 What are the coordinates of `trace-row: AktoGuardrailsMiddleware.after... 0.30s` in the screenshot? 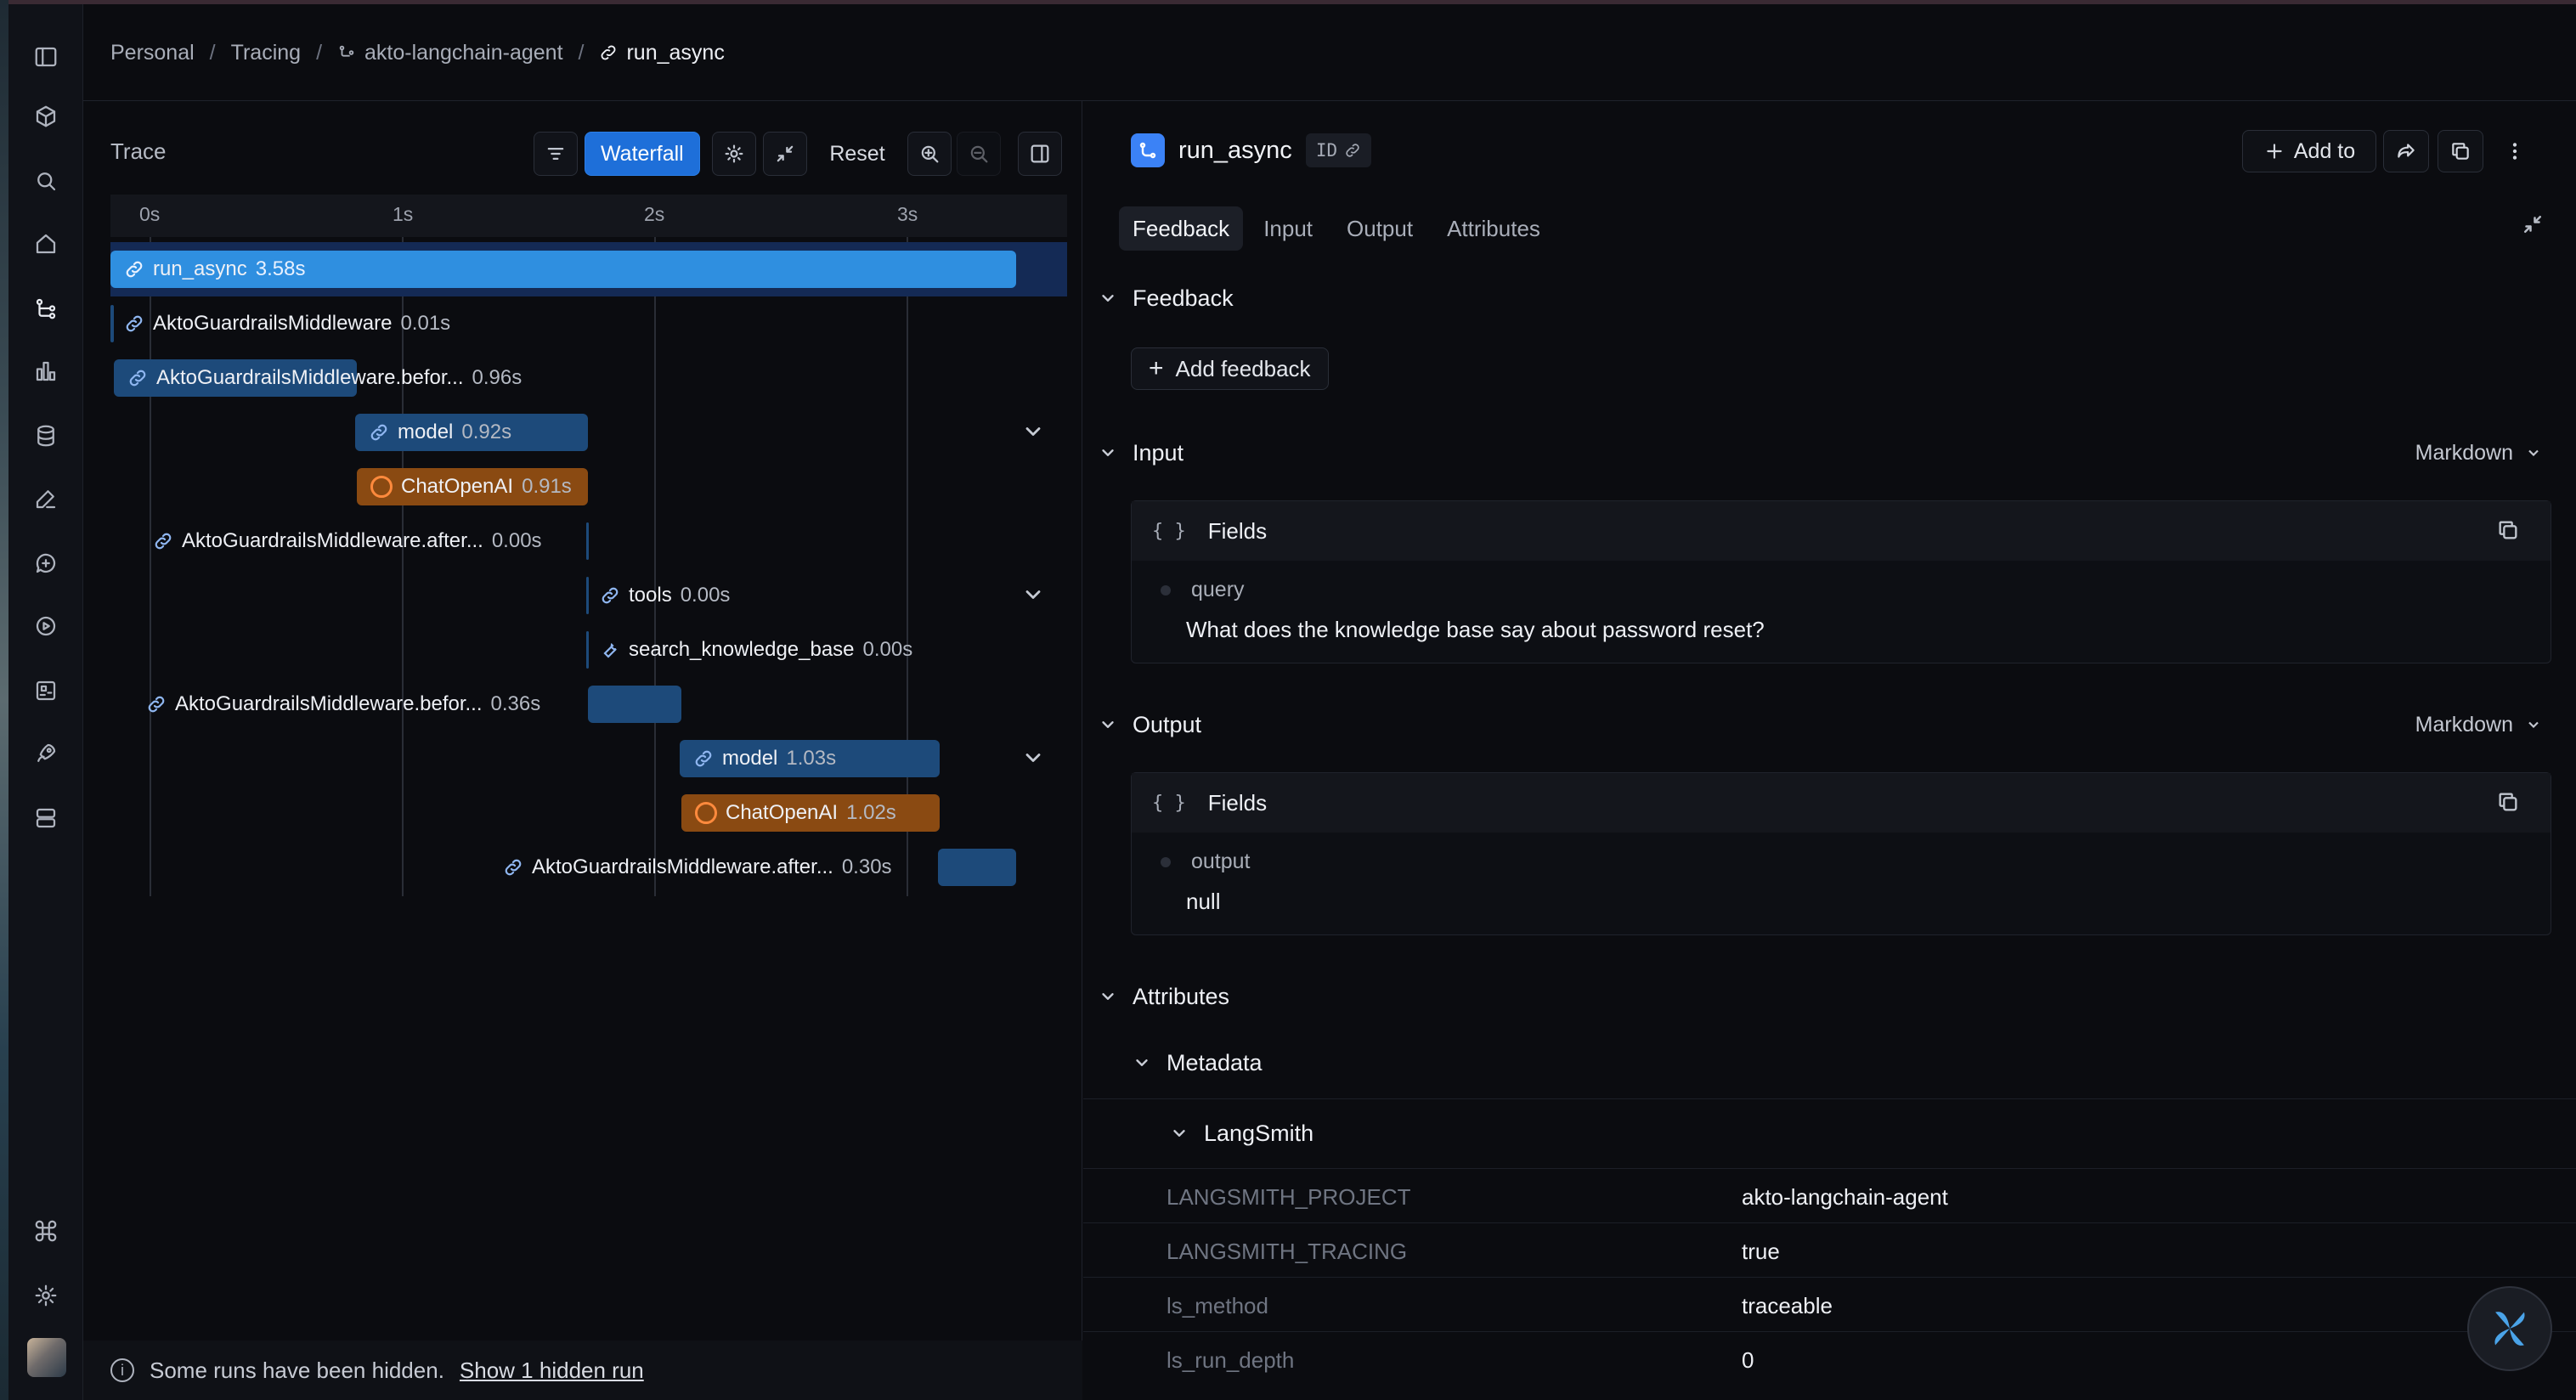 It's located at (588, 867).